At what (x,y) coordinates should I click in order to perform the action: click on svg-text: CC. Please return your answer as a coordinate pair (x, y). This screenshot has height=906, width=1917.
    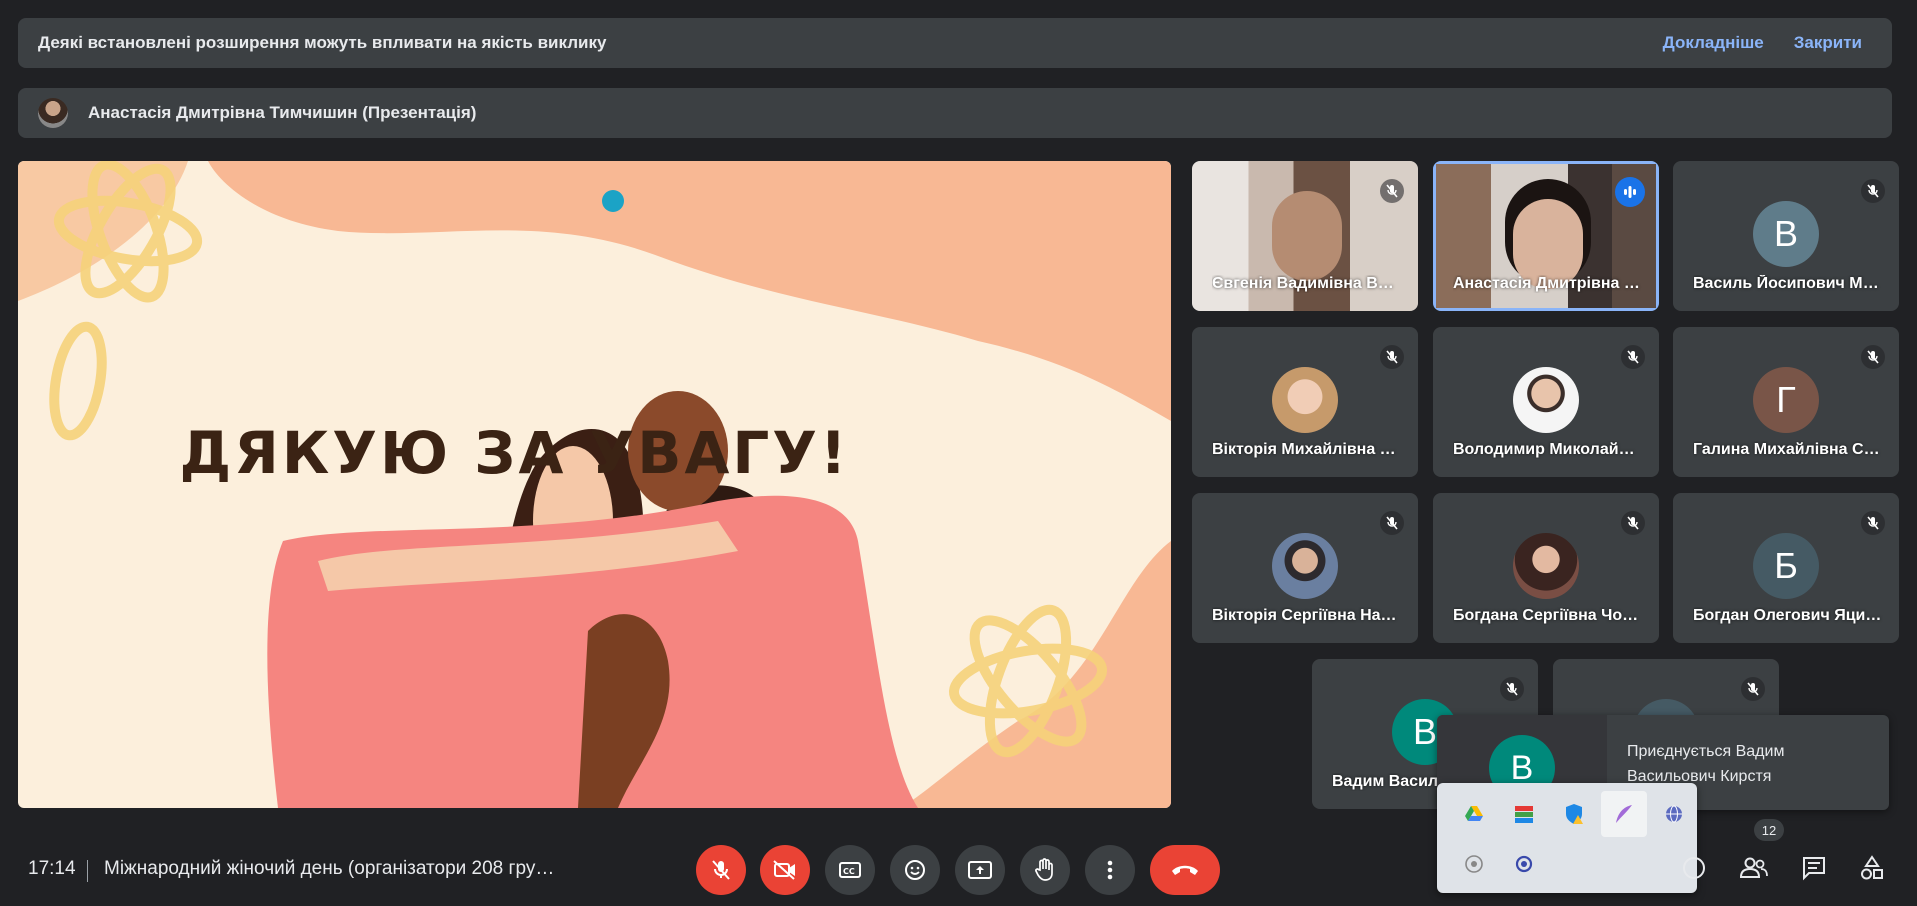
    Looking at the image, I should click on (849, 871).